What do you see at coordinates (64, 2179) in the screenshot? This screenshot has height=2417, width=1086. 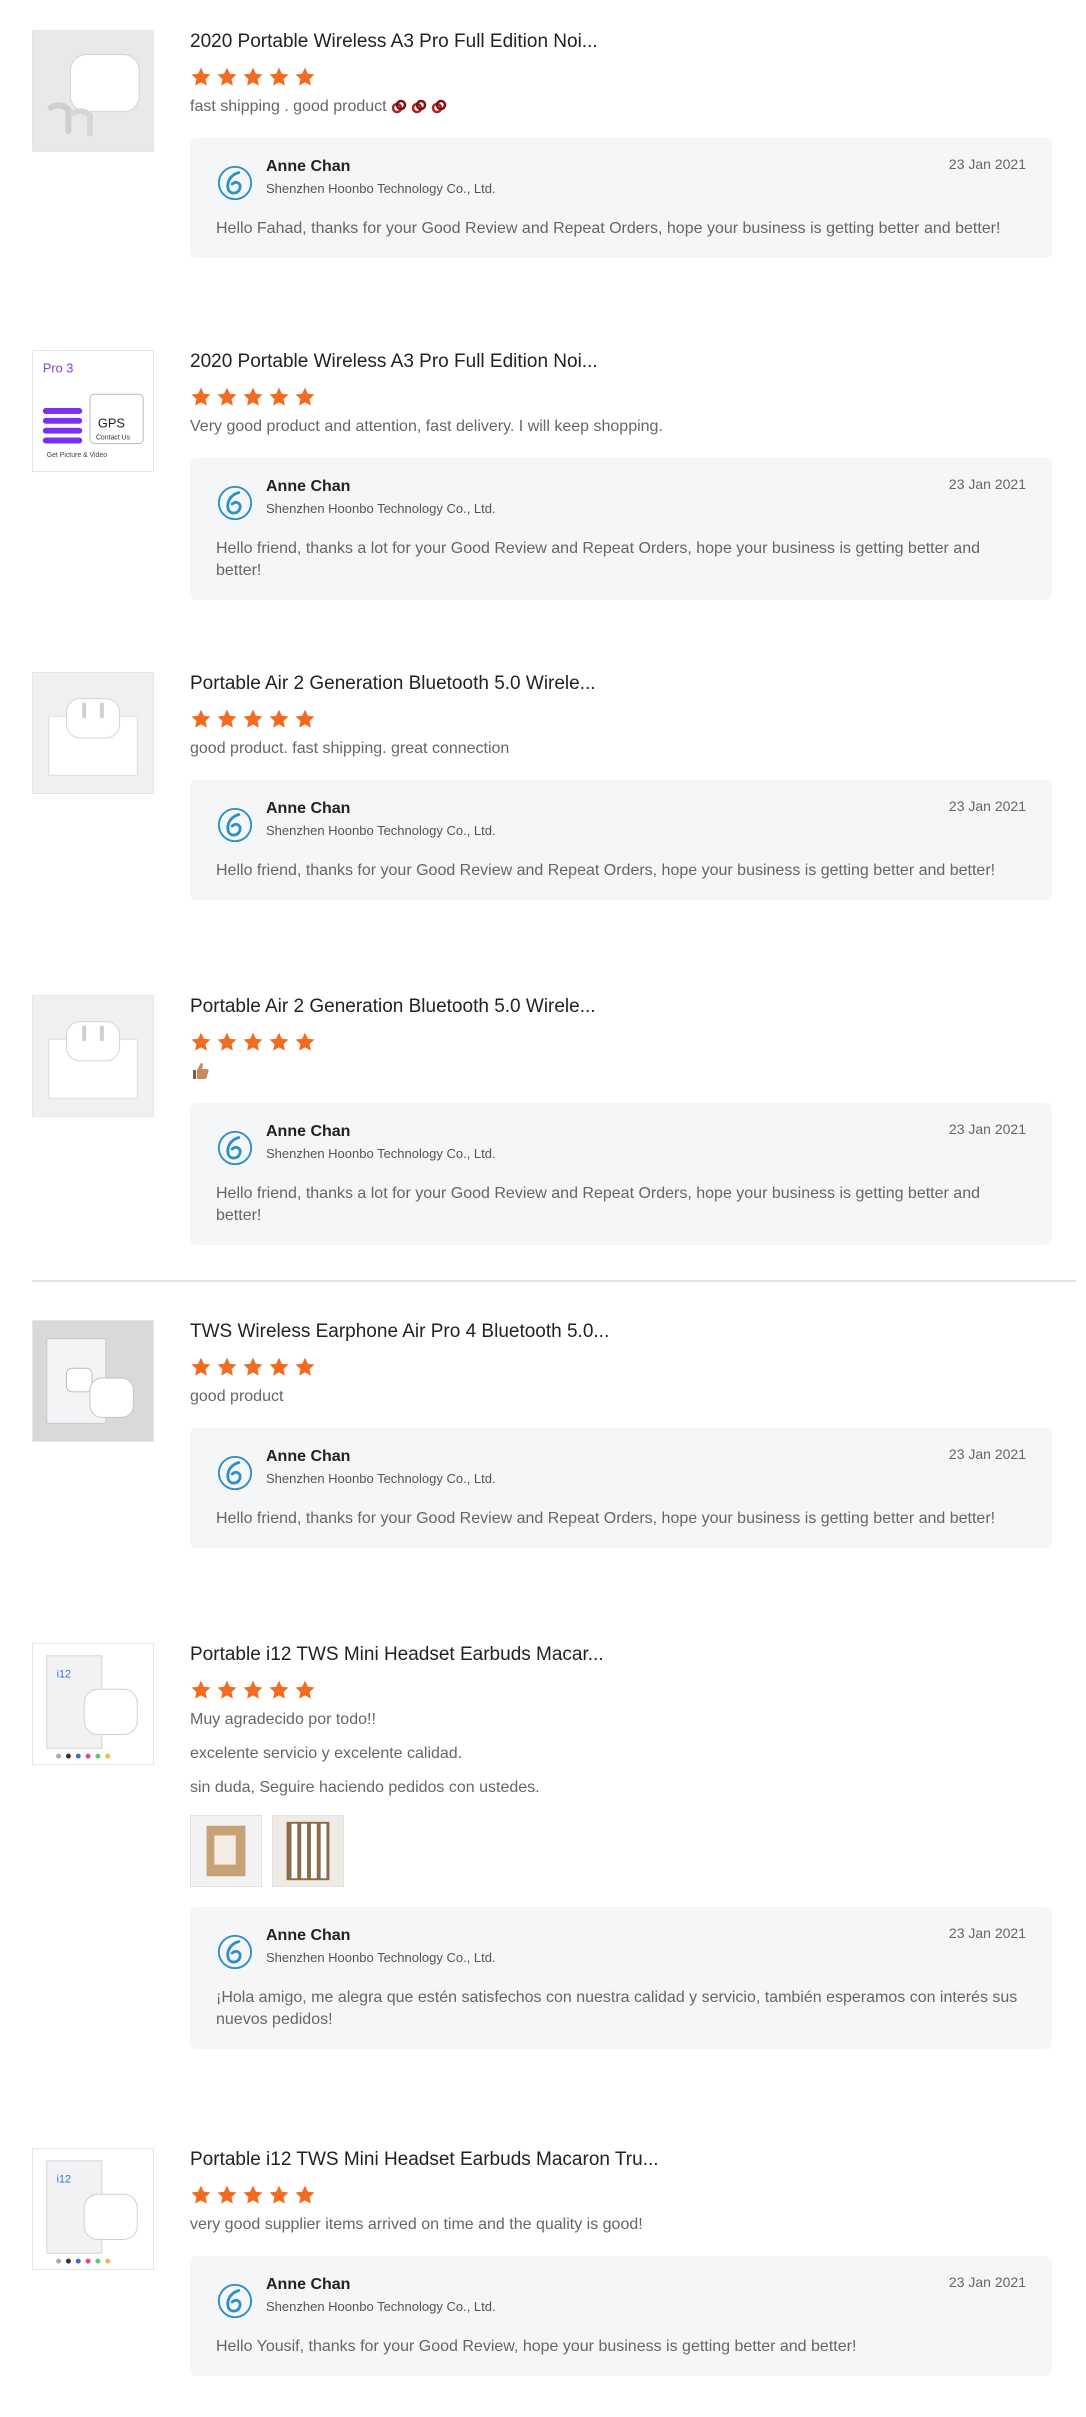 I see `svg-text: i12` at bounding box center [64, 2179].